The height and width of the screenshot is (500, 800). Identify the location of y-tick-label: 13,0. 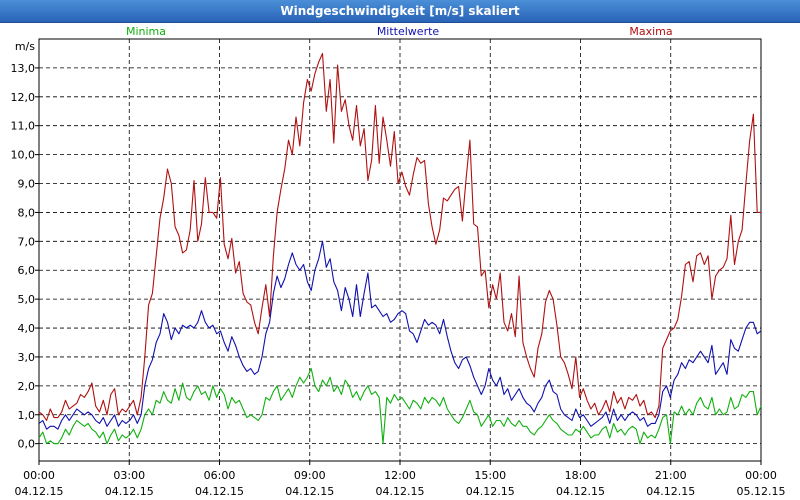
(23, 68).